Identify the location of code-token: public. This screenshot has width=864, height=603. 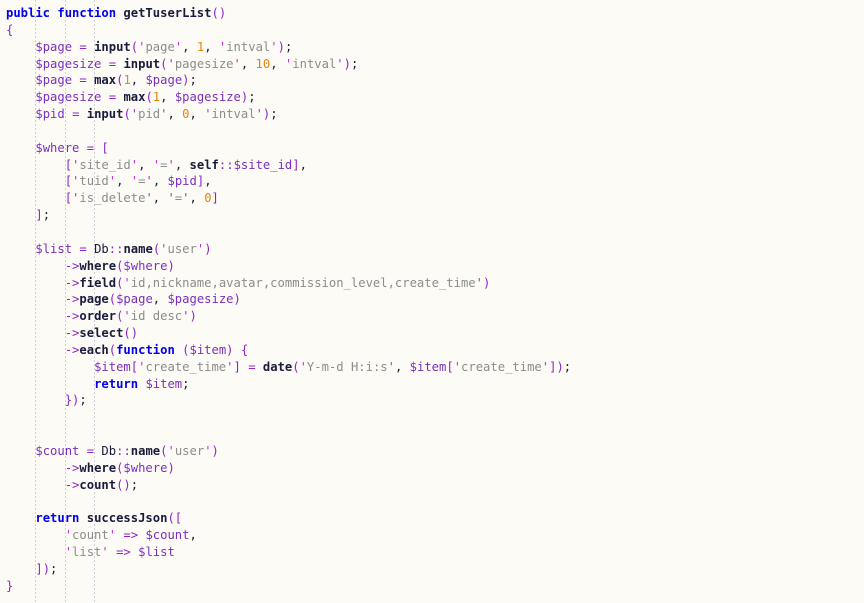
(28, 13).